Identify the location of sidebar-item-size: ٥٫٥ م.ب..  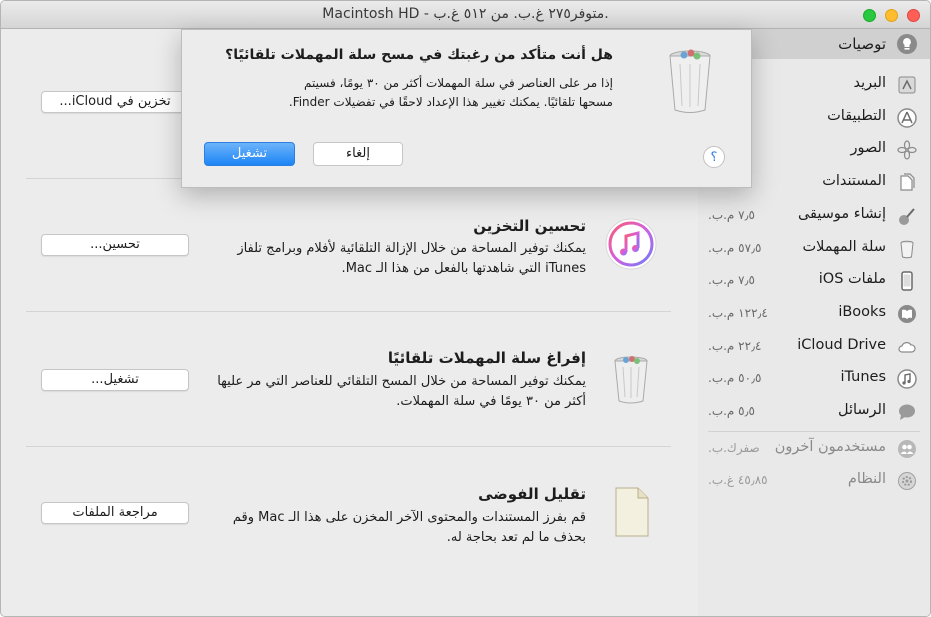
(731, 411).